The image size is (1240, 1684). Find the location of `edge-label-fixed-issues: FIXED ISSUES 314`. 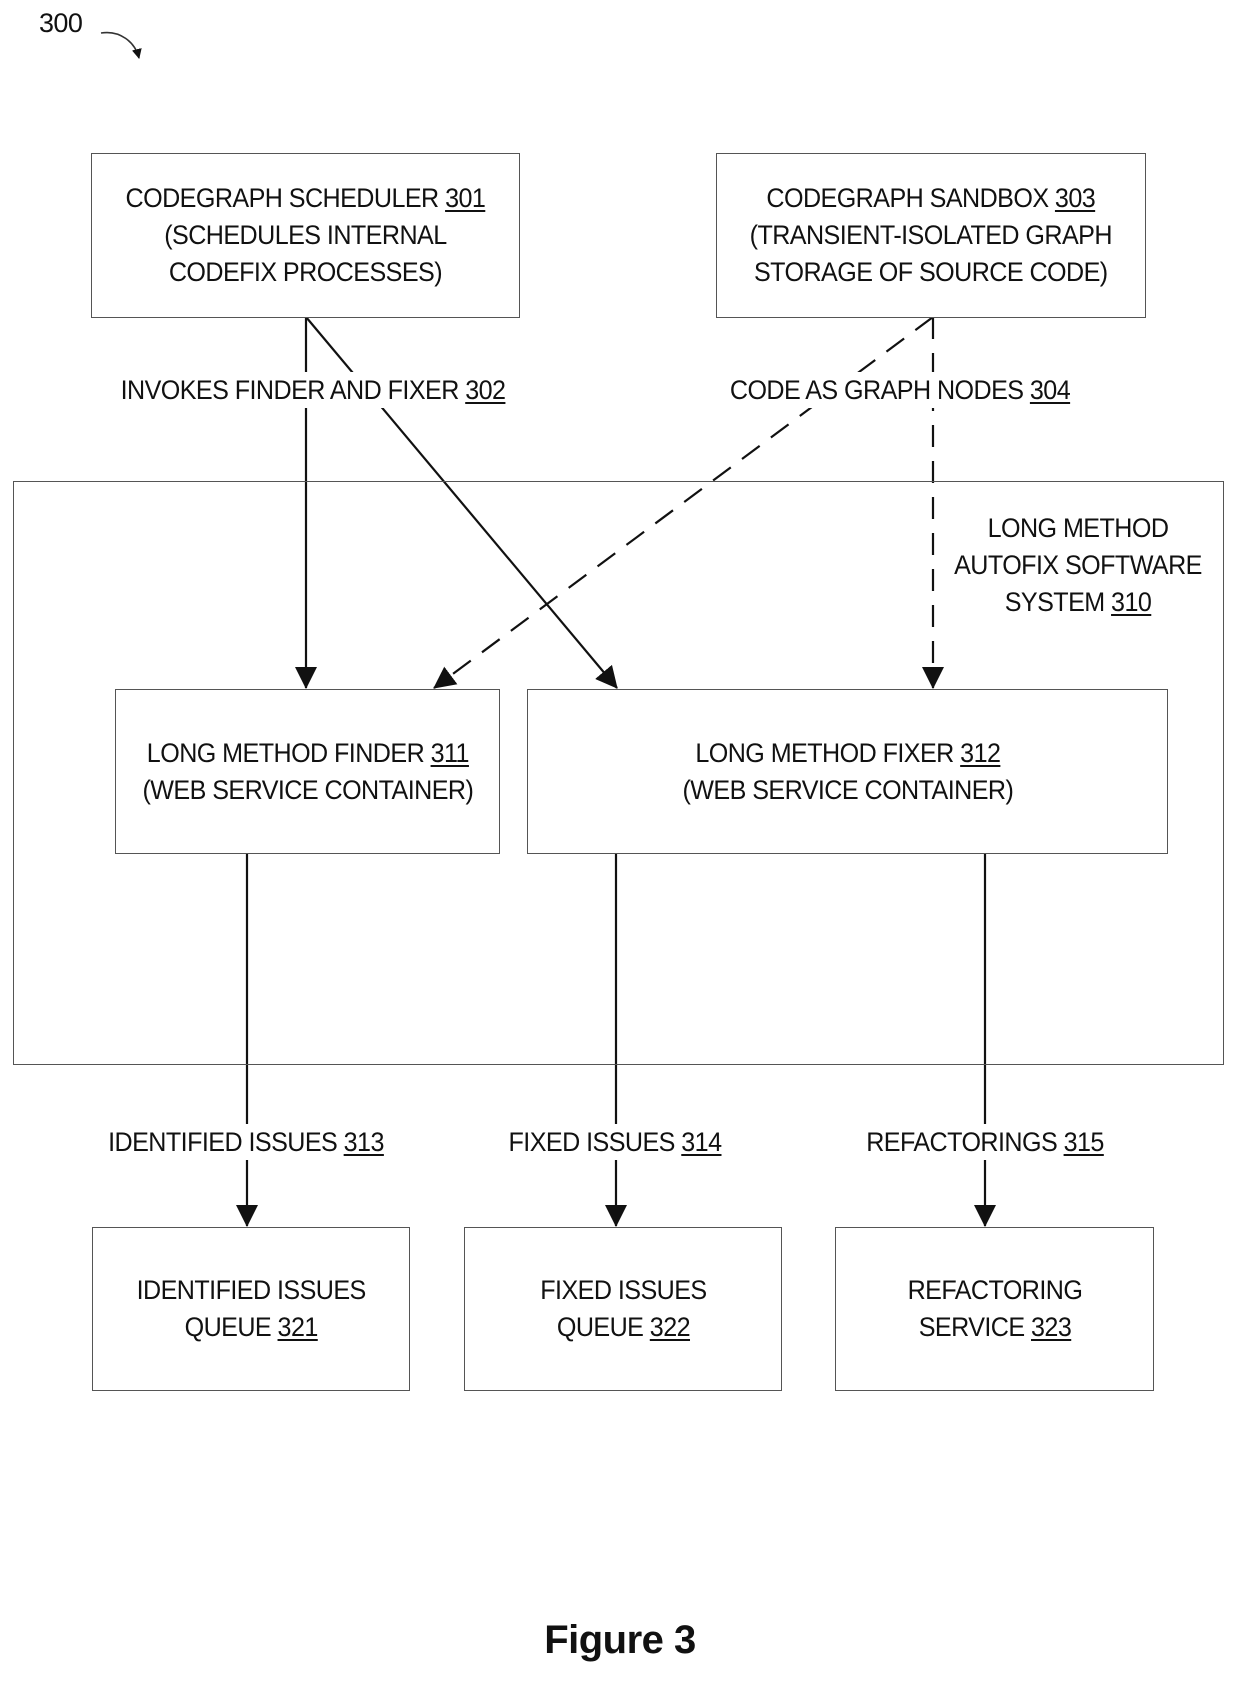

edge-label-fixed-issues: FIXED ISSUES 314 is located at coordinates (615, 1142).